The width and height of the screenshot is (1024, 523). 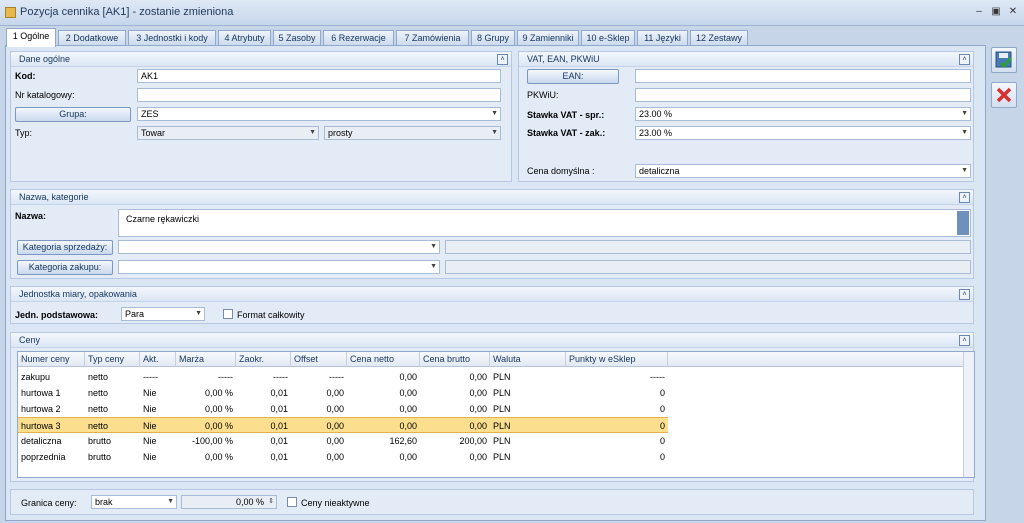 I want to click on col-waluta: Waluta, so click(x=528, y=359).